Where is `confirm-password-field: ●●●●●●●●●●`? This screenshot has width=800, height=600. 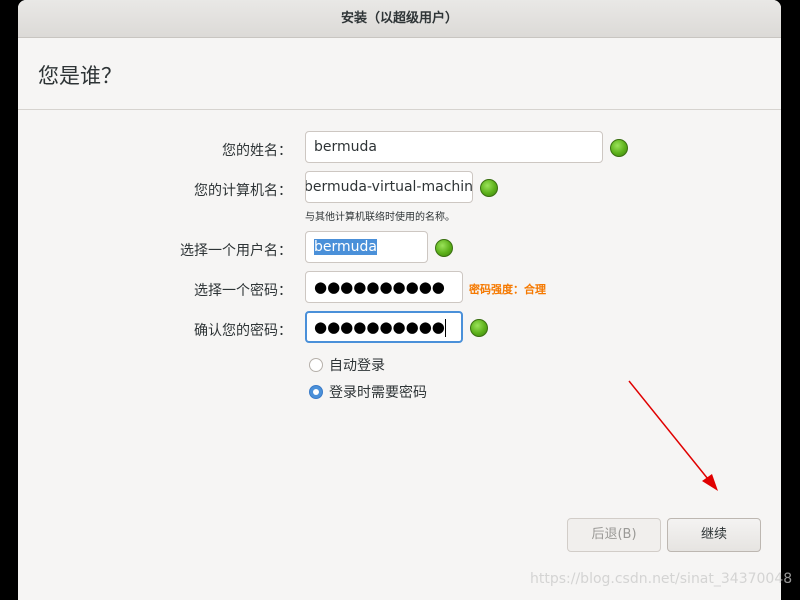
confirm-password-field: ●●●●●●●●●● is located at coordinates (384, 327).